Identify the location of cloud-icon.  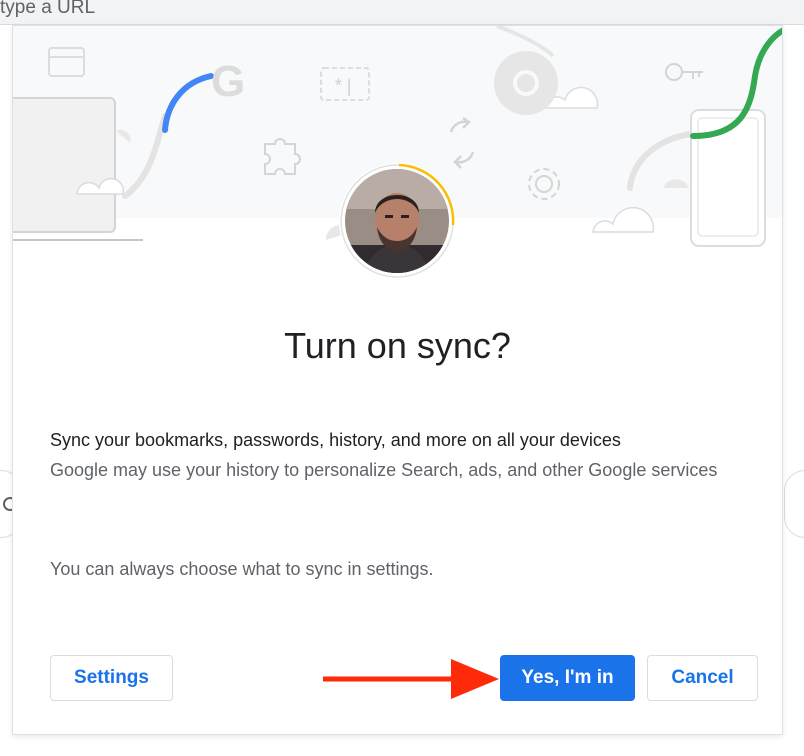
(623, 219).